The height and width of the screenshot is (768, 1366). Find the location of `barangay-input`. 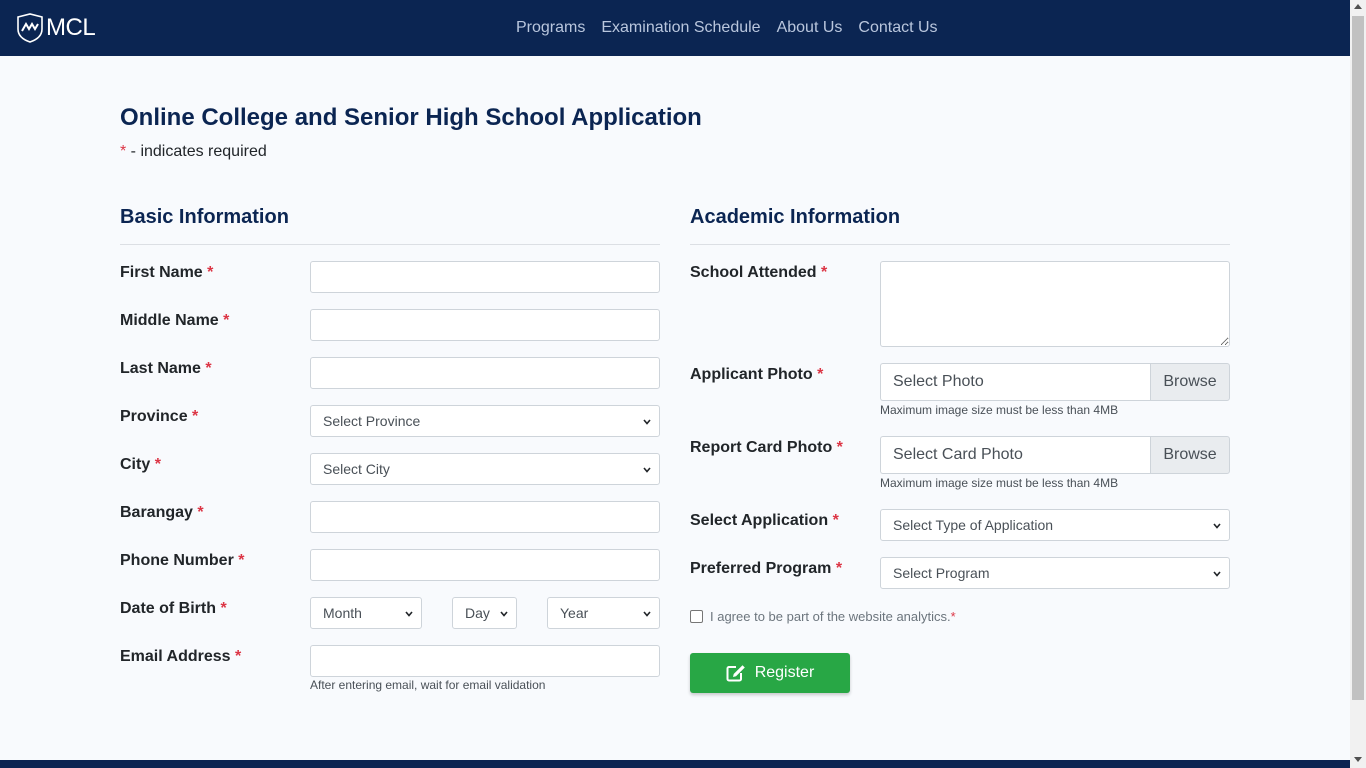

barangay-input is located at coordinates (485, 517).